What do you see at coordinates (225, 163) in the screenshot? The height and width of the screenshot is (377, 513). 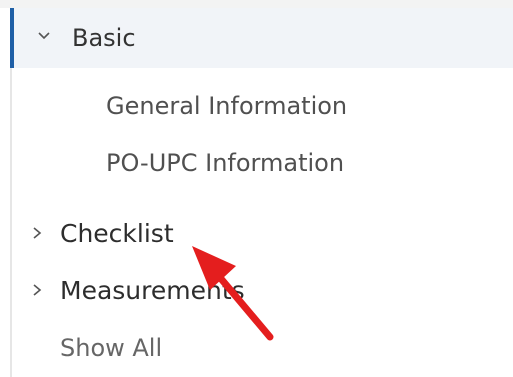 I see `tree-leaf-po-upc-information: PO-UPC Information` at bounding box center [225, 163].